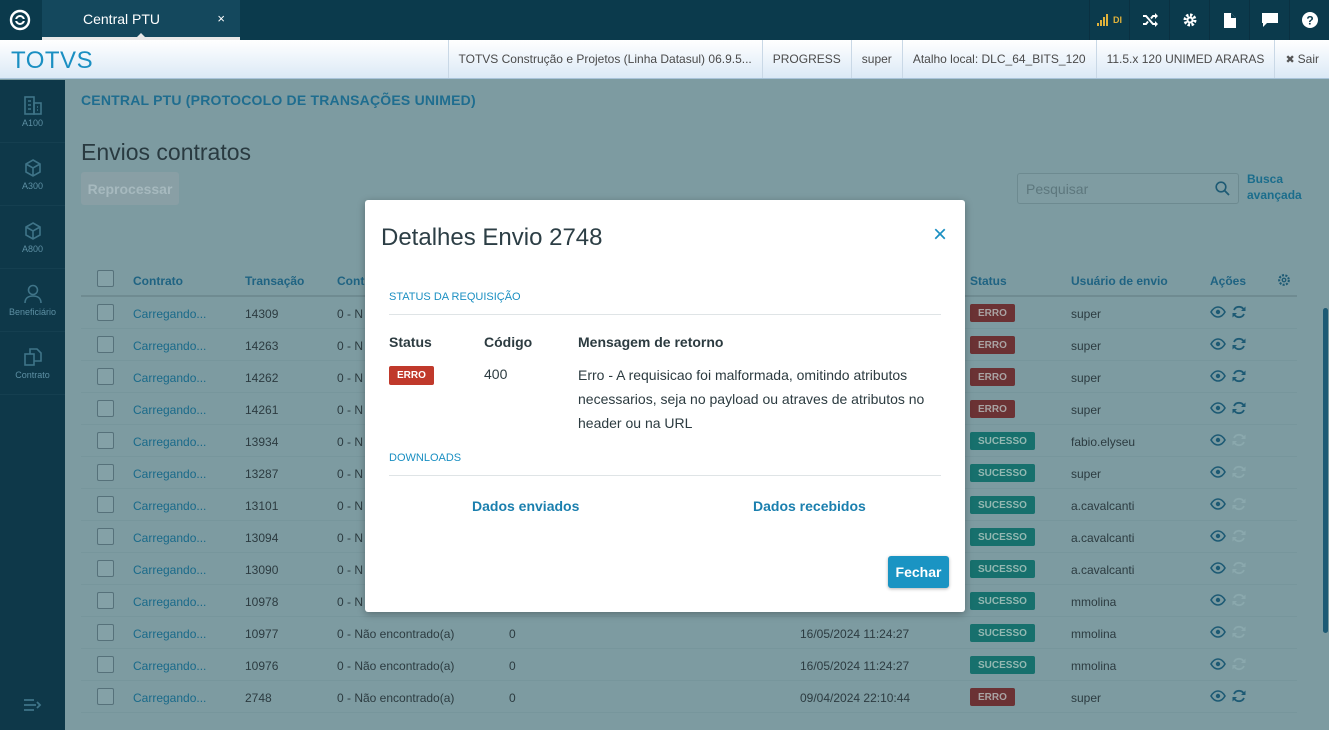  What do you see at coordinates (32, 363) in the screenshot?
I see `sidebar-item-contrato: Contrato` at bounding box center [32, 363].